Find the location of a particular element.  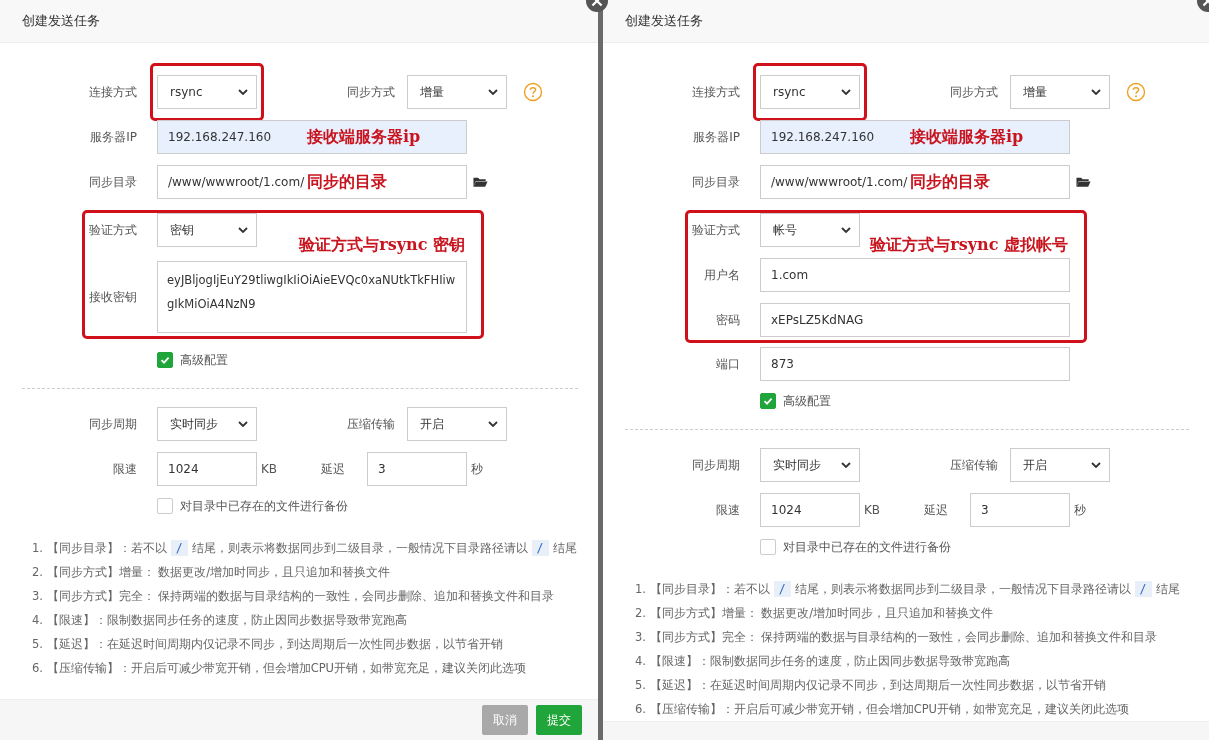

field-label: 密码 is located at coordinates (727, 320).